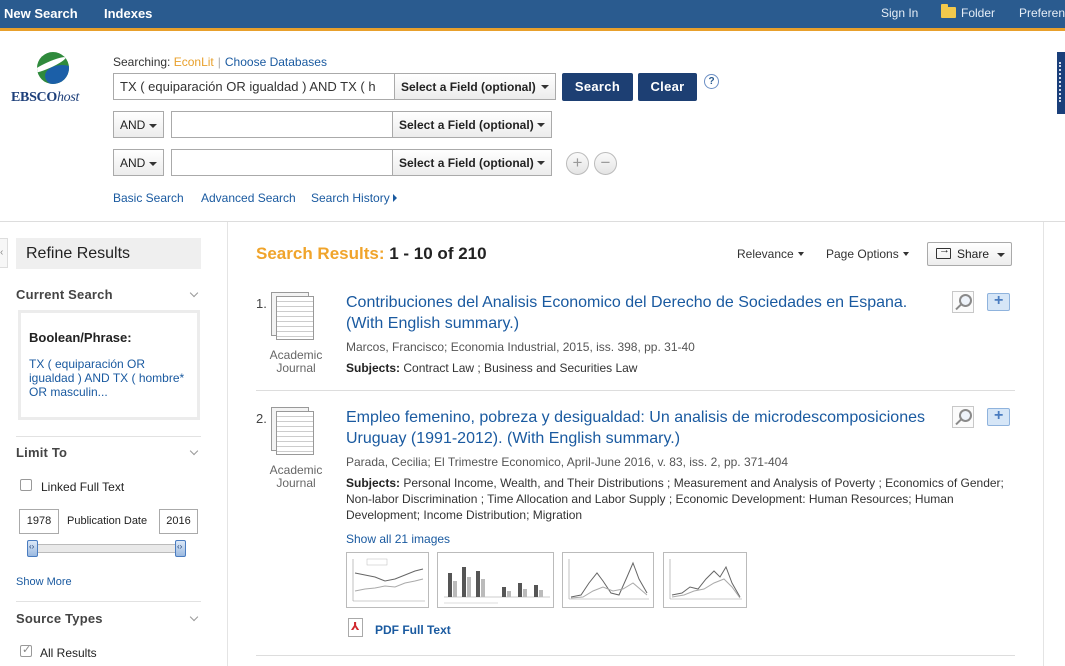 Image resolution: width=1065 pixels, height=666 pixels. I want to click on new-search-link: New Search, so click(41, 13).